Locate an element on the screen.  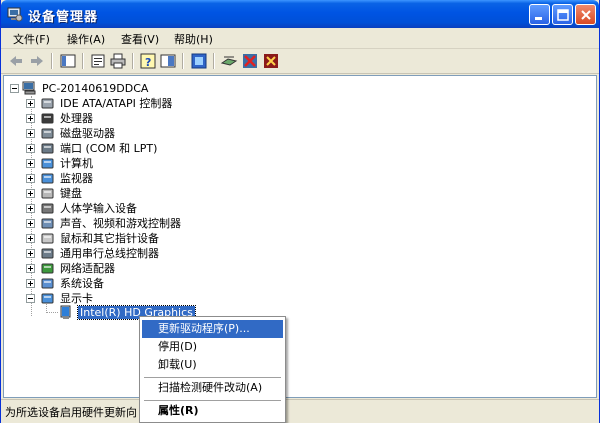
help-icon: ? is located at coordinates (148, 61).